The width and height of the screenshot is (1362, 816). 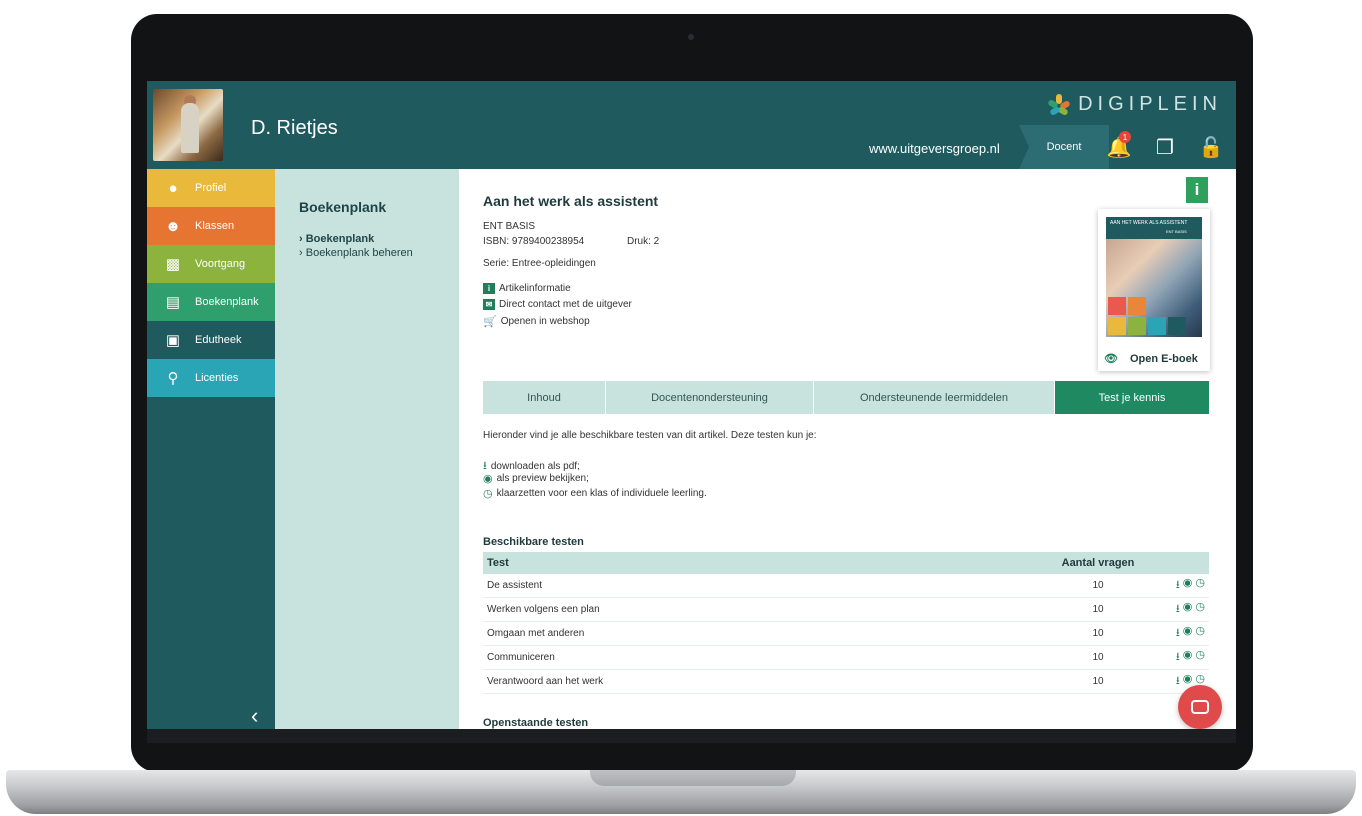 I want to click on cover-photo, so click(x=1154, y=288).